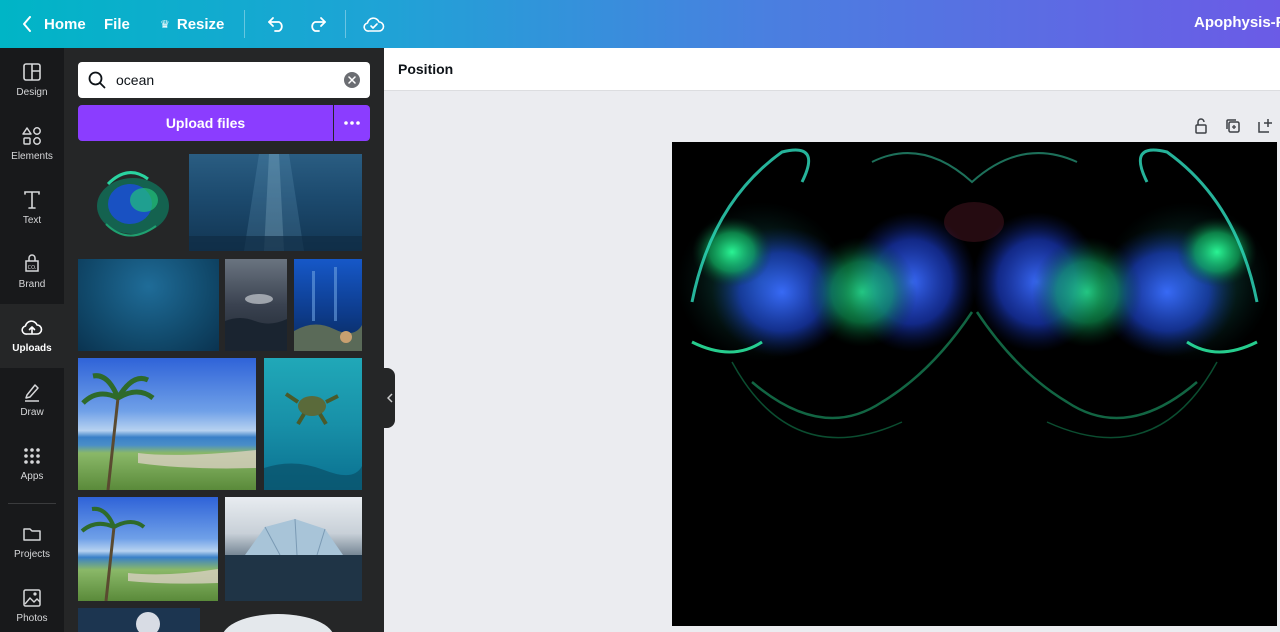 The height and width of the screenshot is (632, 1280). I want to click on position-button: Position, so click(425, 69).